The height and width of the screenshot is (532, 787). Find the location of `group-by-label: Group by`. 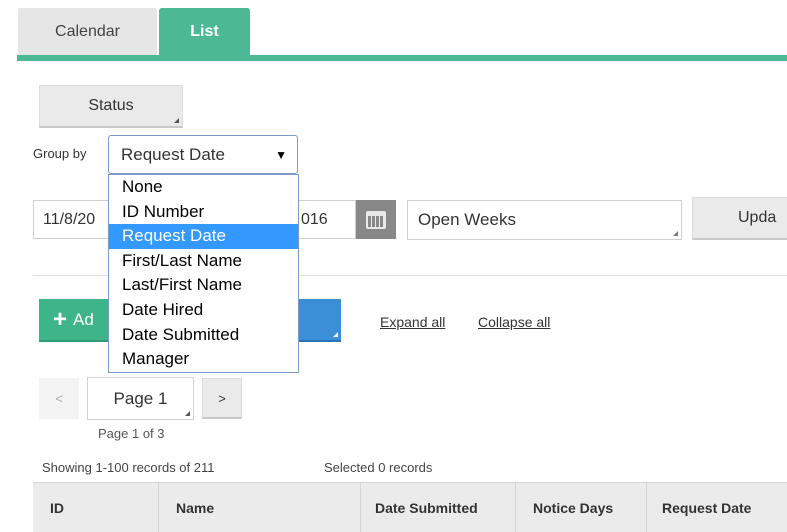

group-by-label: Group by is located at coordinates (60, 153).